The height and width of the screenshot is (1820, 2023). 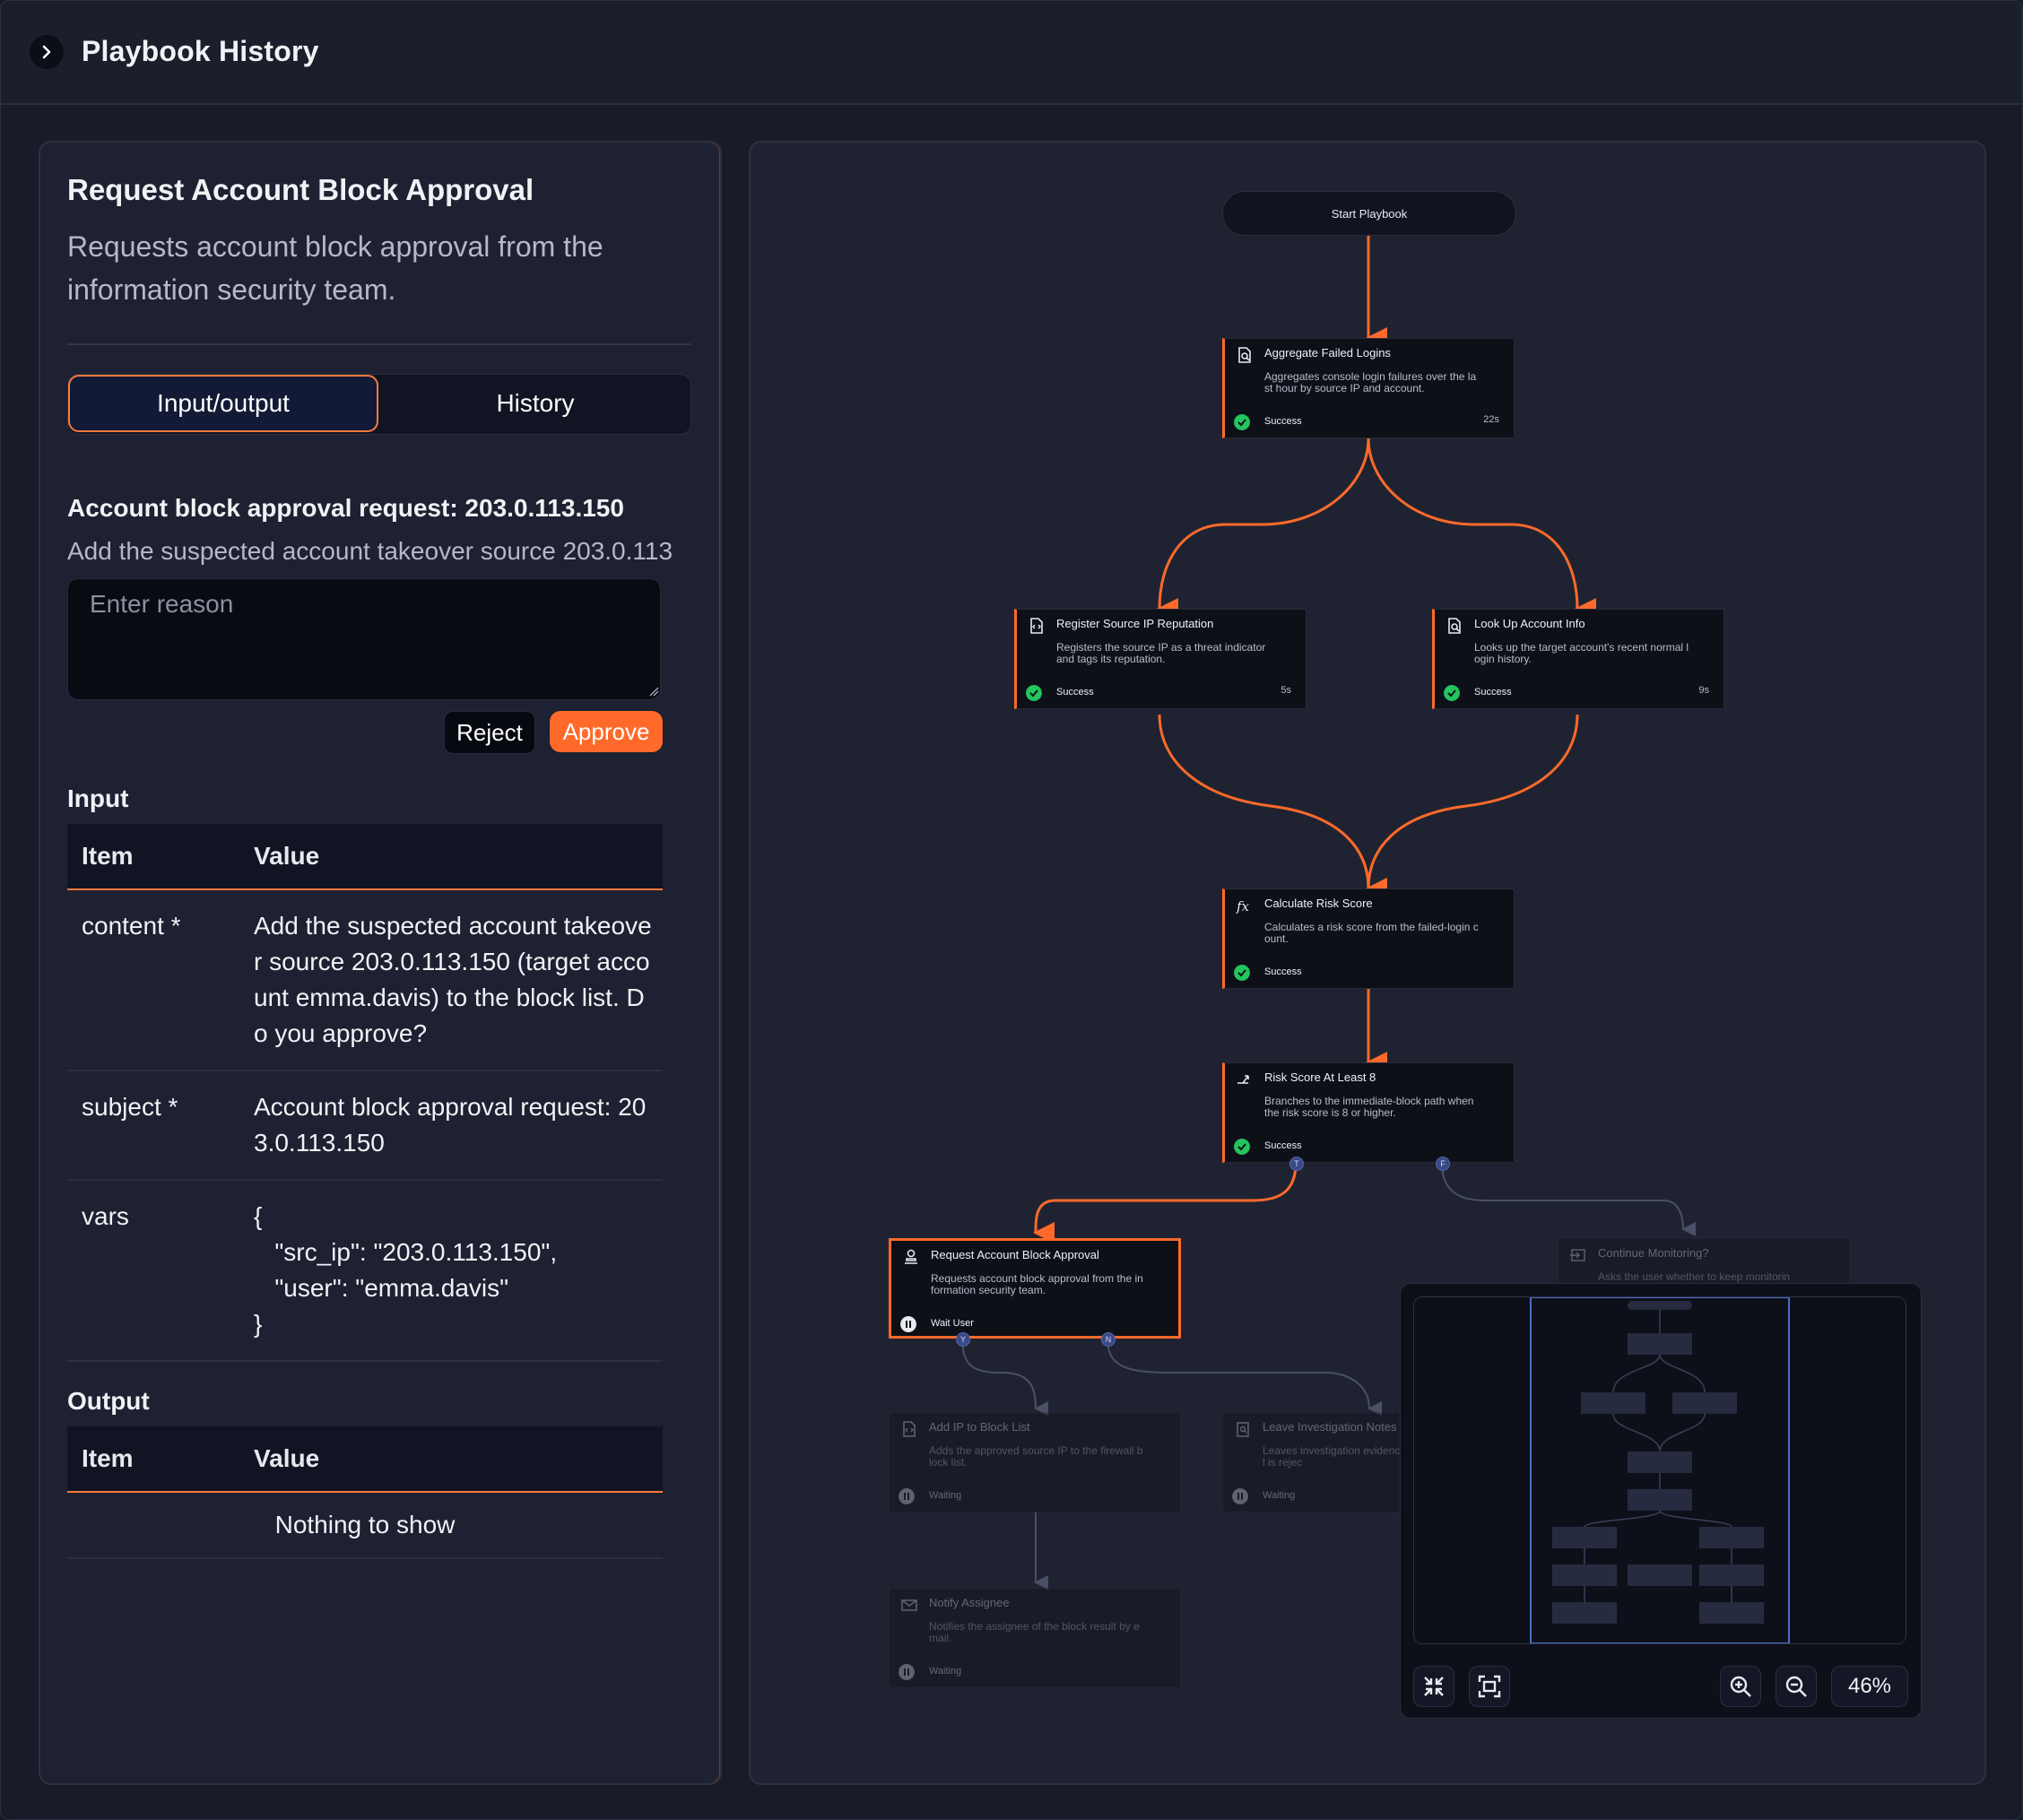 What do you see at coordinates (952, 1324) in the screenshot?
I see `node-status: Wait User` at bounding box center [952, 1324].